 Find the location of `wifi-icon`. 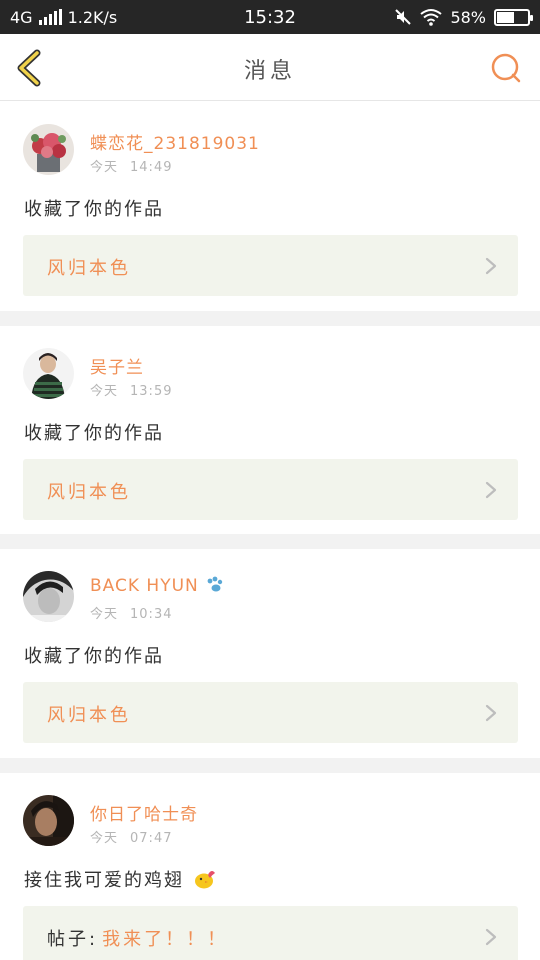

wifi-icon is located at coordinates (431, 17).